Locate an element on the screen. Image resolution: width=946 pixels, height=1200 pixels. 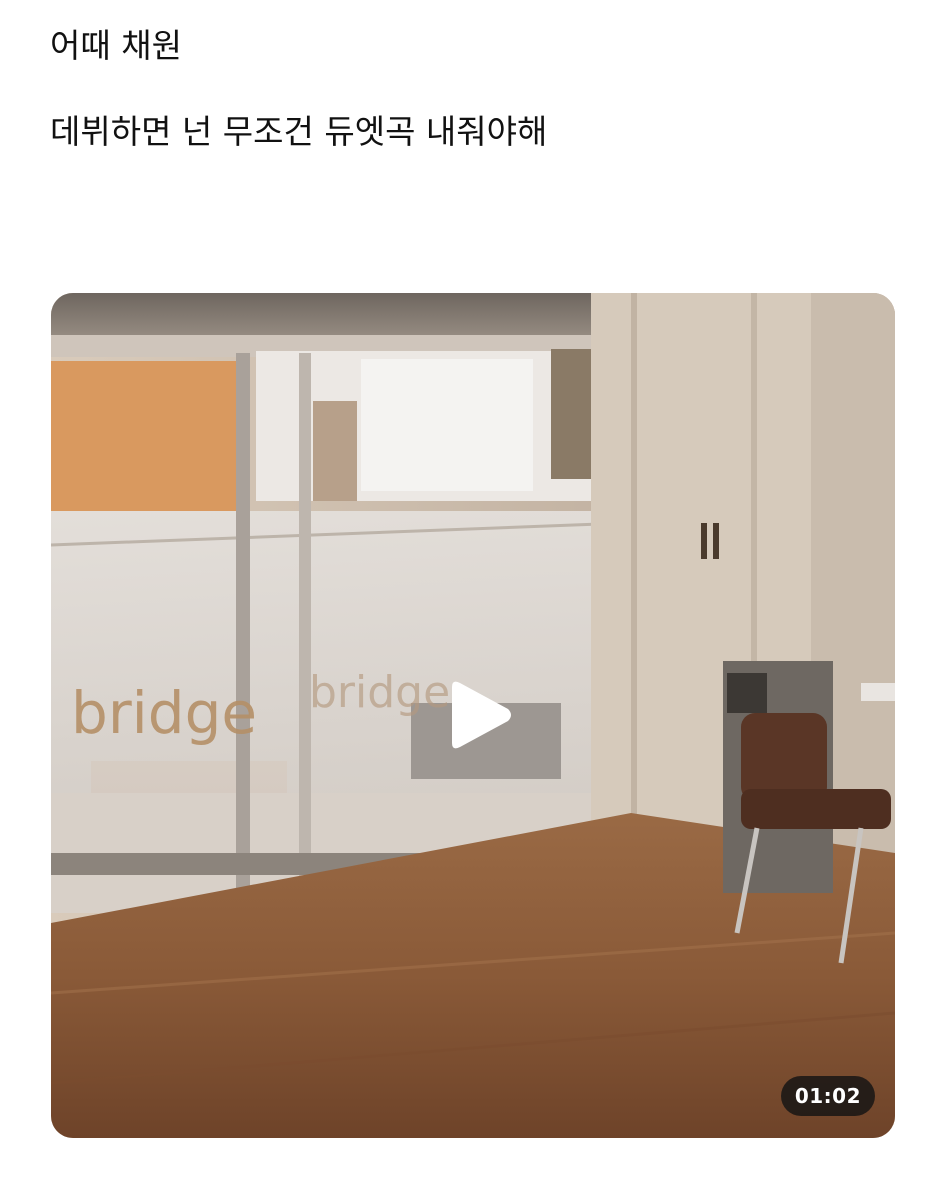
post-line-1: 어때 채원 is located at coordinates (116, 45).